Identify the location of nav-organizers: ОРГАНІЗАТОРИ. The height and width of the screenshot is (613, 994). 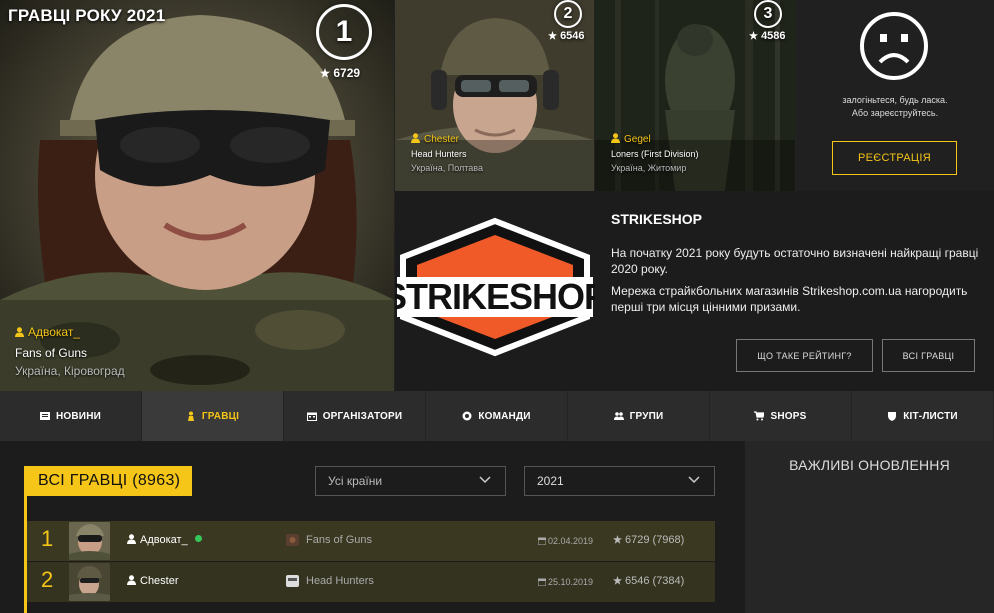
(355, 416).